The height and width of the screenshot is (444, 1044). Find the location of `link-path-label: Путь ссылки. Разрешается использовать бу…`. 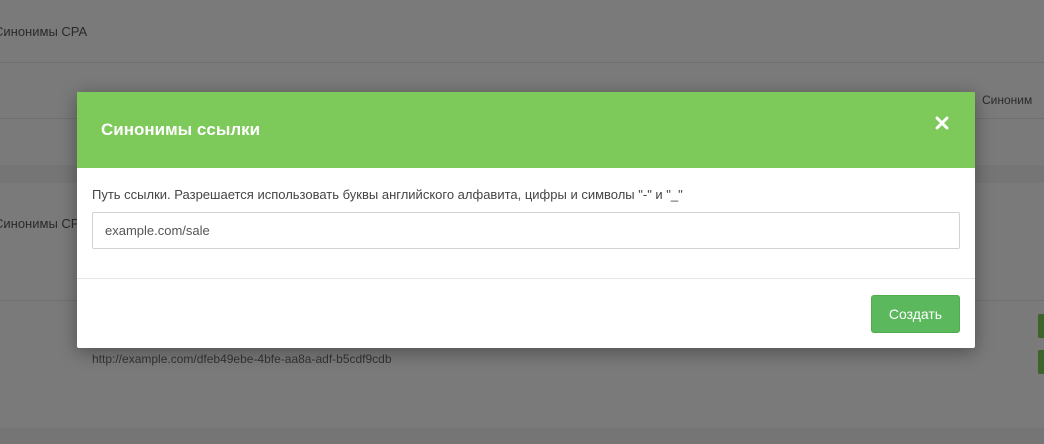

link-path-label: Путь ссылки. Разрешается использовать бу… is located at coordinates (387, 194).